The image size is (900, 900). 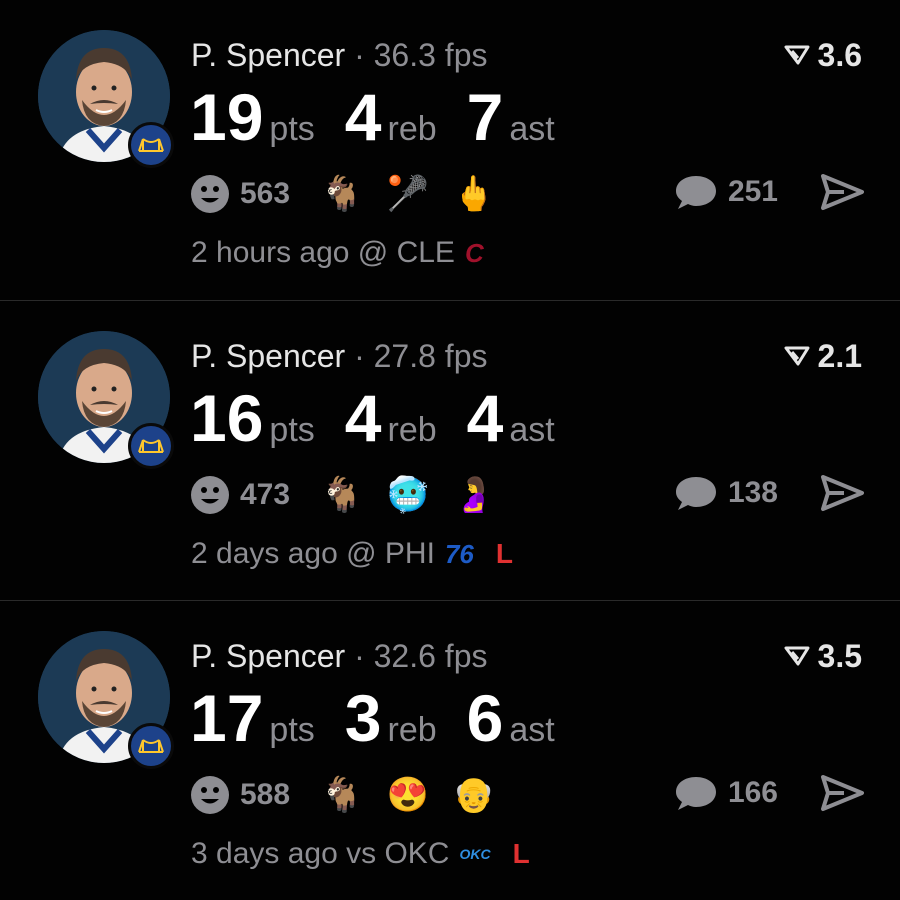 I want to click on reaction-emoji: 🥍, so click(x=408, y=194).